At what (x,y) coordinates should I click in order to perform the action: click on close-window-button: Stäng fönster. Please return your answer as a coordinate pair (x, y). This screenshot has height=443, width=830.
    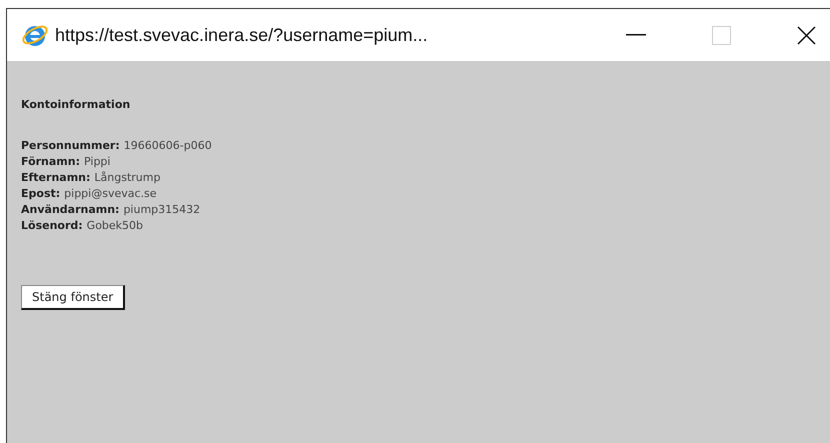
    Looking at the image, I should click on (73, 297).